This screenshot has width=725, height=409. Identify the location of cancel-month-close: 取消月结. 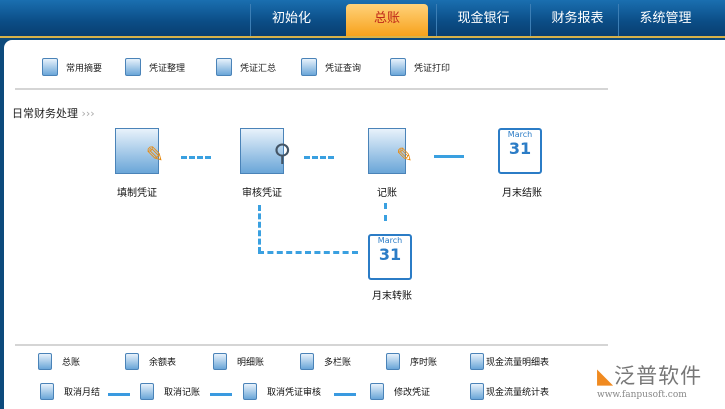
(70, 391).